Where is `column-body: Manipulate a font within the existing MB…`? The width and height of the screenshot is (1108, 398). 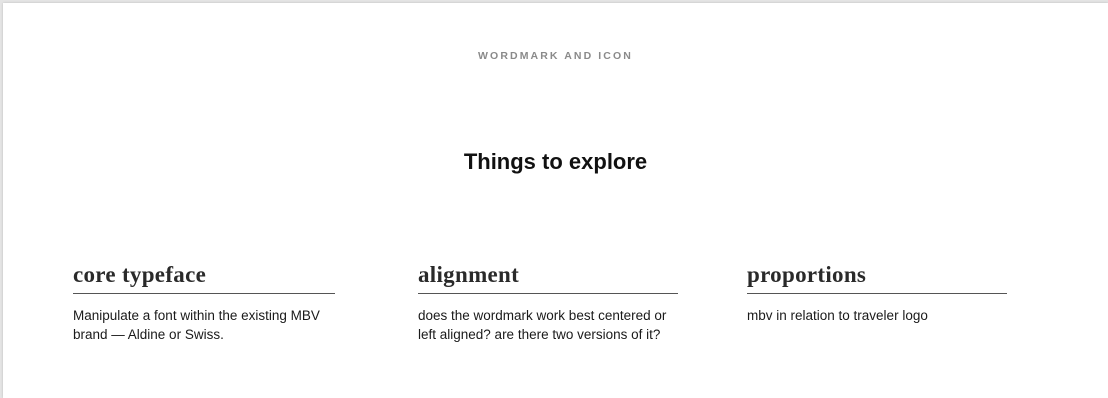 column-body: Manipulate a font within the existing MB… is located at coordinates (196, 325).